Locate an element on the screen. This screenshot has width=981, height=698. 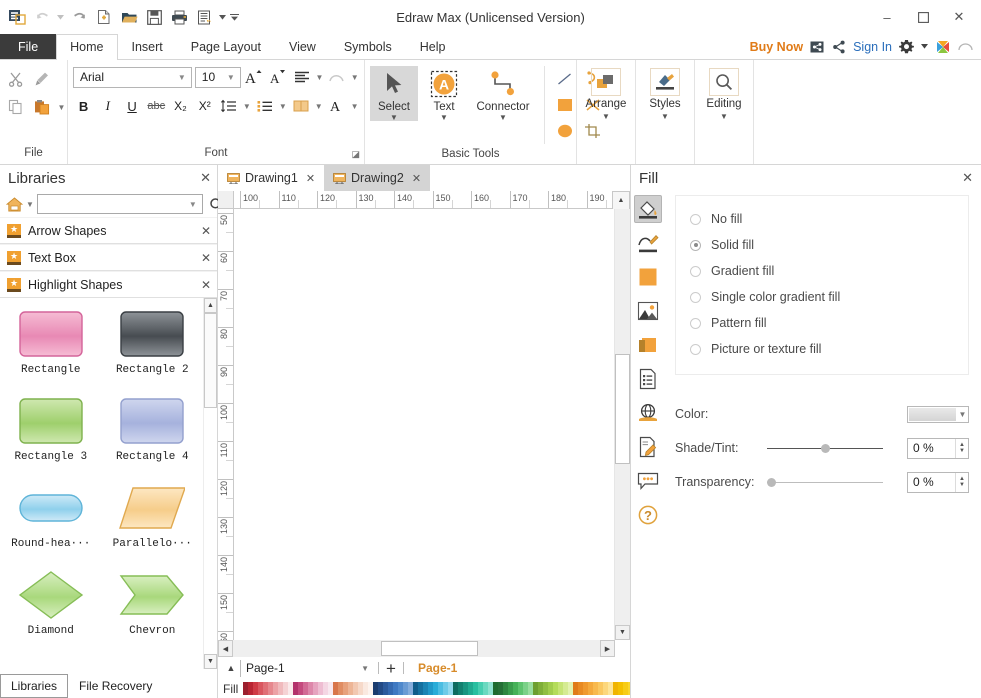
transparency-spinner: 0 % ▲ ▼ is located at coordinates (938, 482).